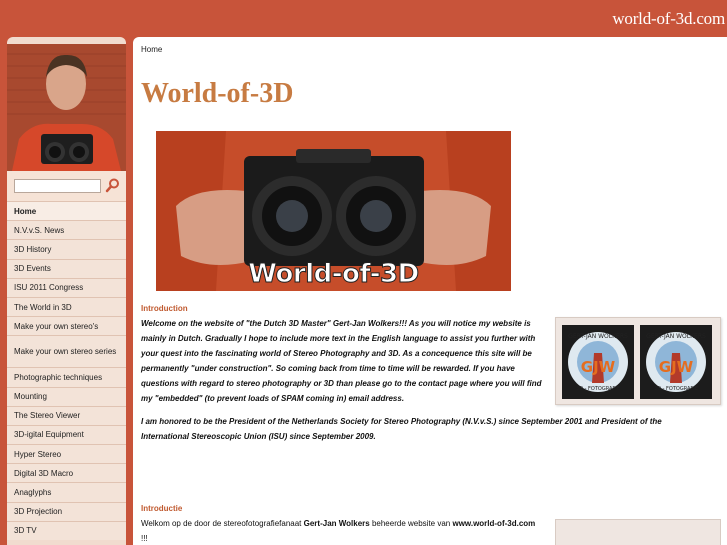 This screenshot has height=545, width=727. What do you see at coordinates (66, 268) in the screenshot?
I see `nav-item-3d-events: 3D Events` at bounding box center [66, 268].